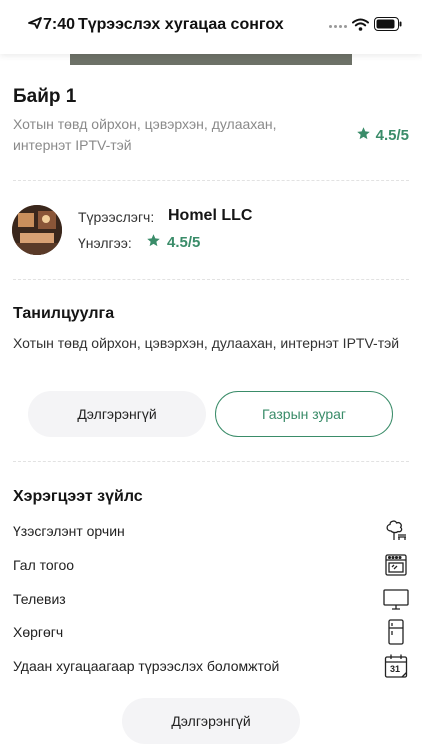 Image resolution: width=422 pixels, height=750 pixels. I want to click on listing-rating: 4.5/5, so click(382, 135).